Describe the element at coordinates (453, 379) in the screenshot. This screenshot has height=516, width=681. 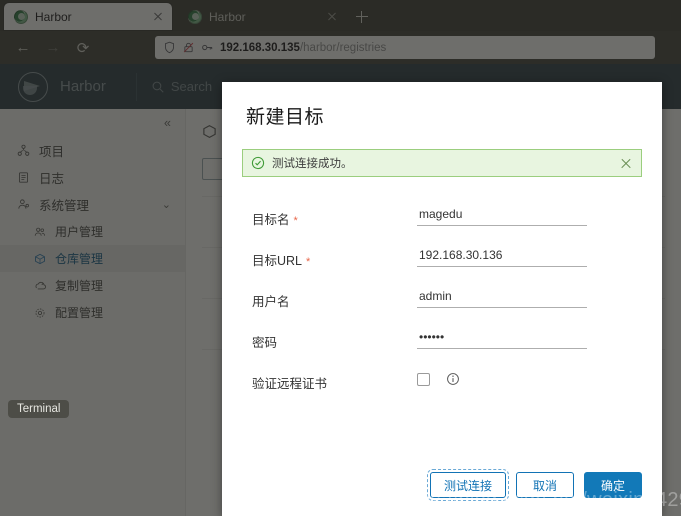
I see `info-icon` at that location.